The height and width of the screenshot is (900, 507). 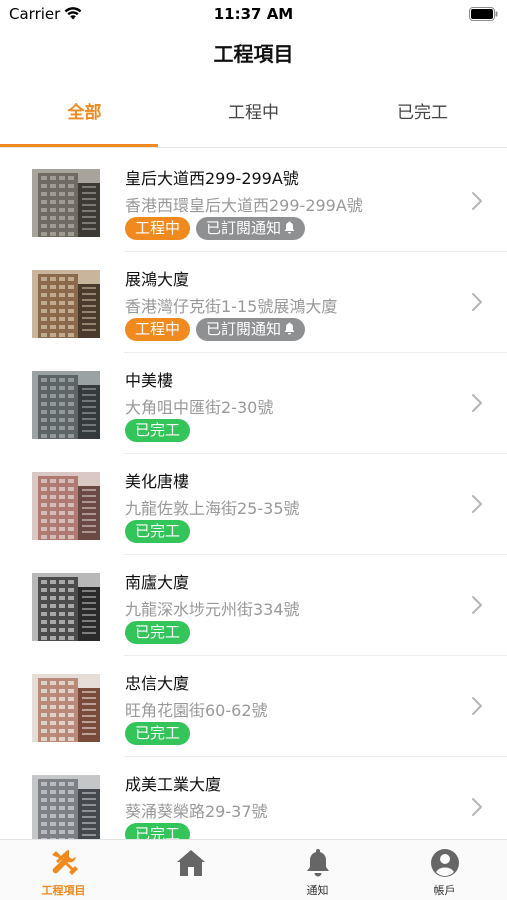 I want to click on project-name: 展鴻大廈, so click(x=157, y=279).